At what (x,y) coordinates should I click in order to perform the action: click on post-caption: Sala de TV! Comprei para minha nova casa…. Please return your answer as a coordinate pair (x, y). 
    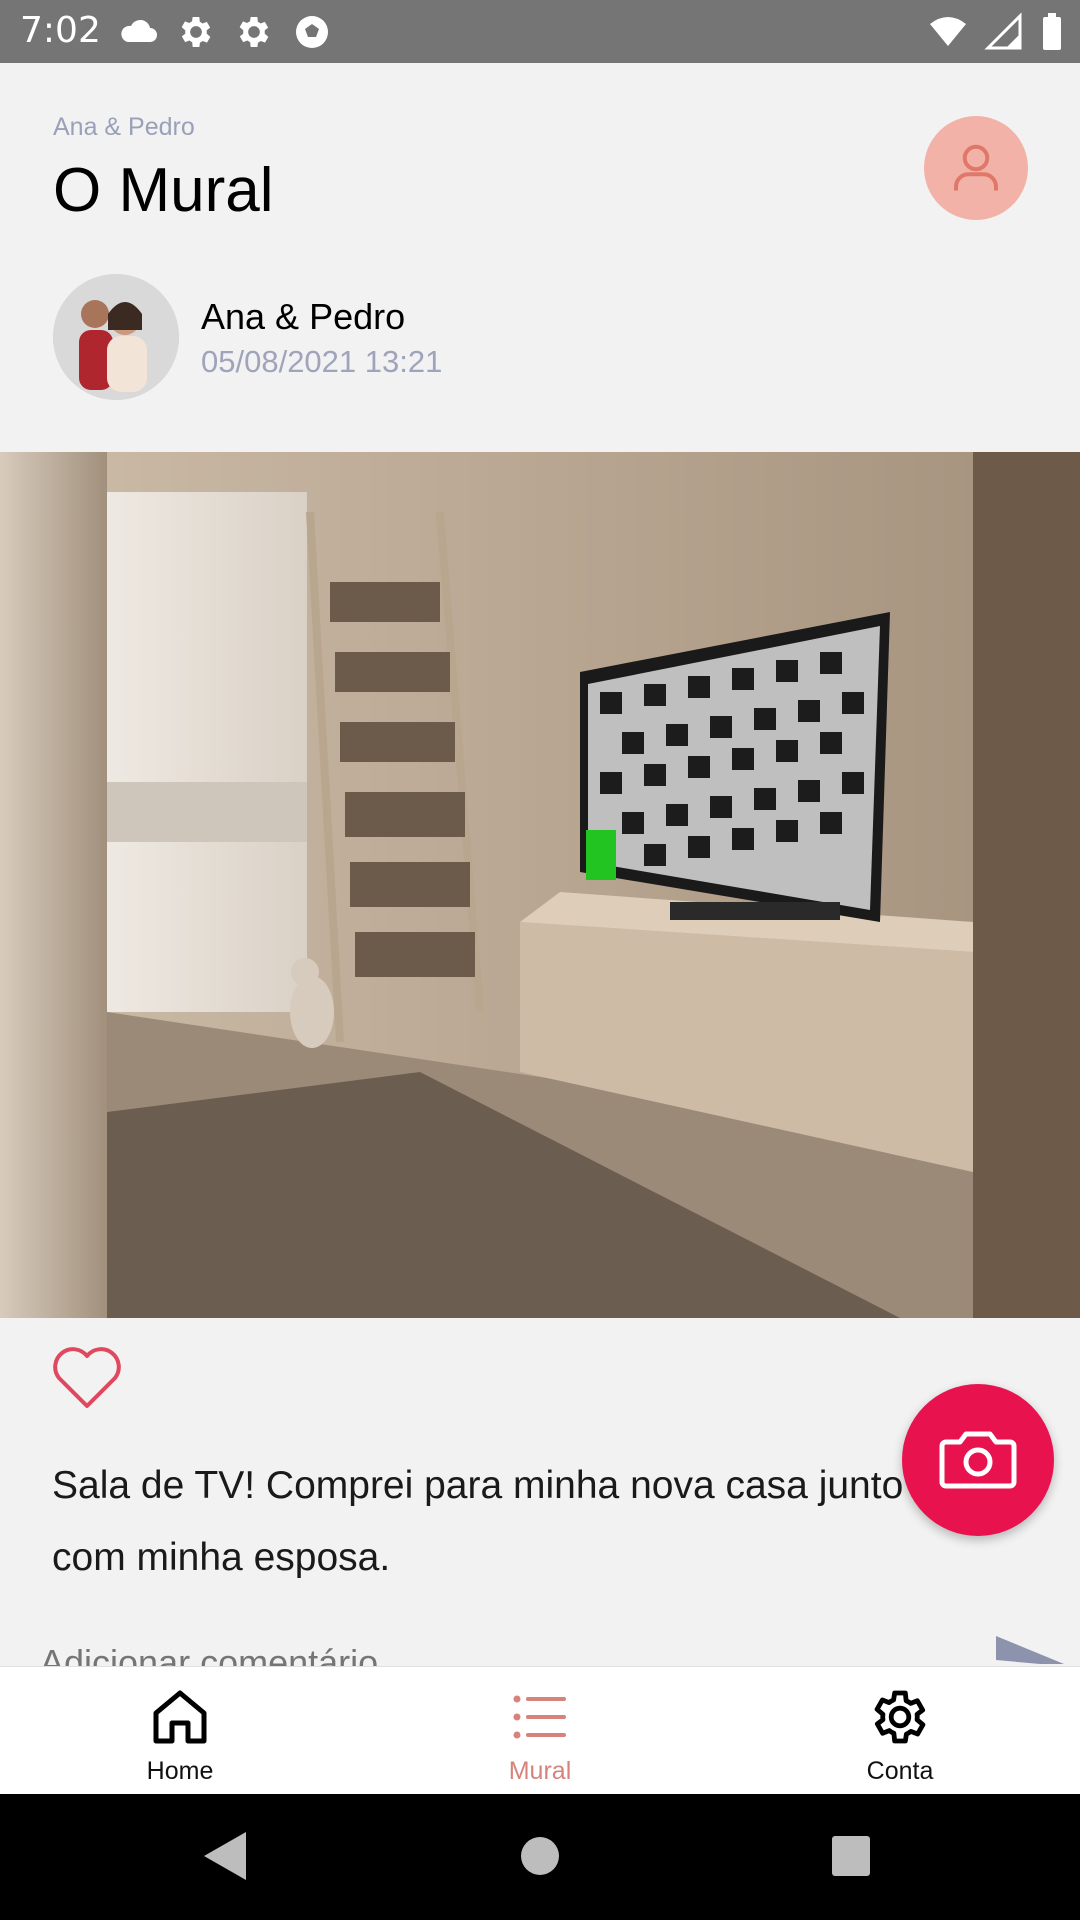
    Looking at the image, I should click on (478, 1521).